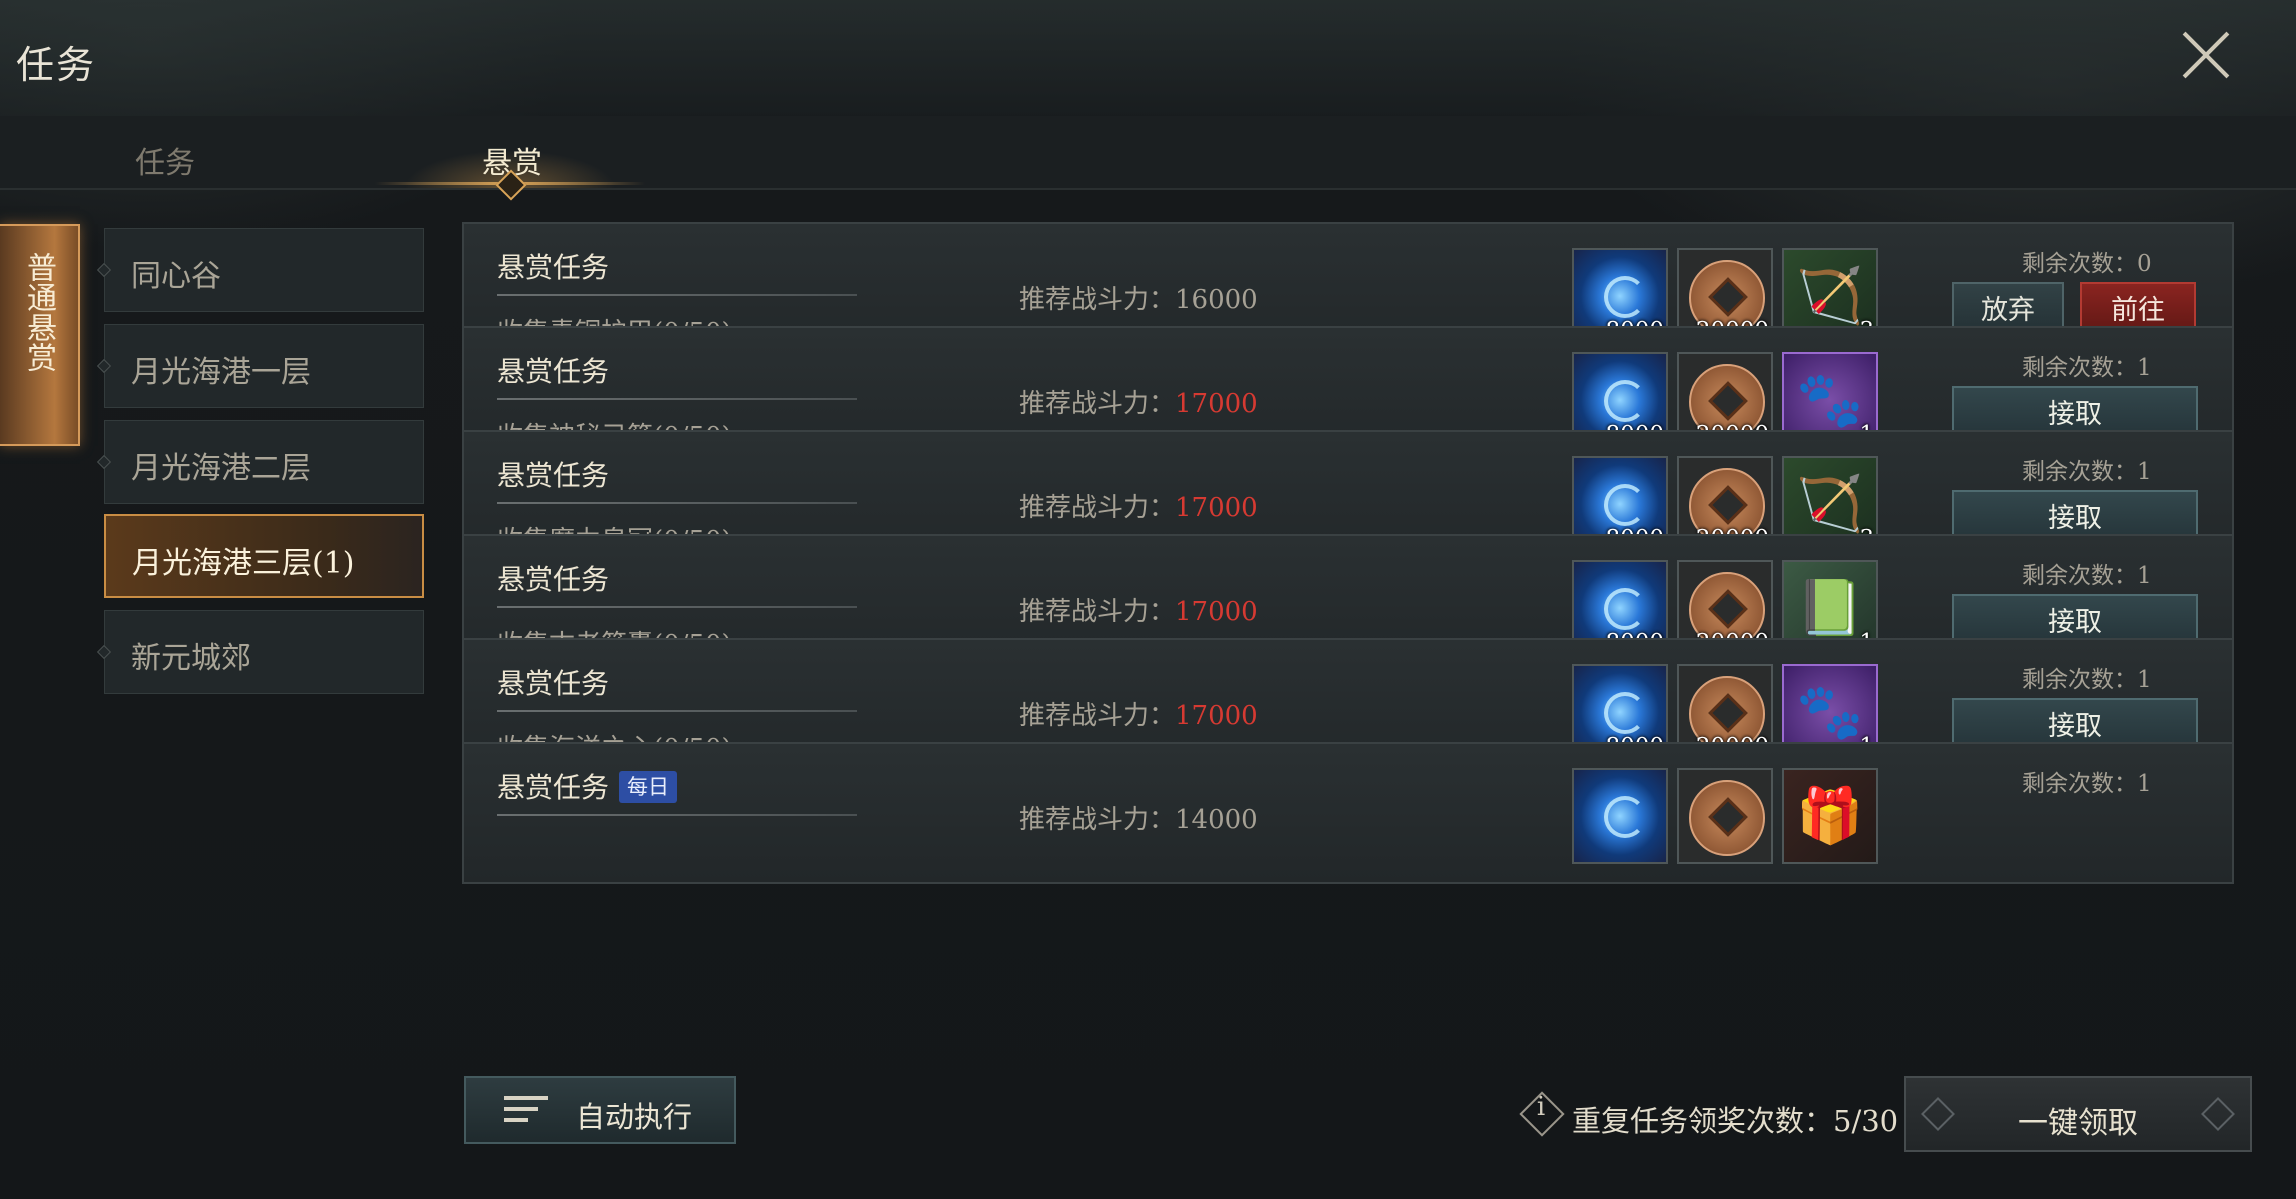 Image resolution: width=2296 pixels, height=1199 pixels. I want to click on power-value: 14000, so click(1216, 820).